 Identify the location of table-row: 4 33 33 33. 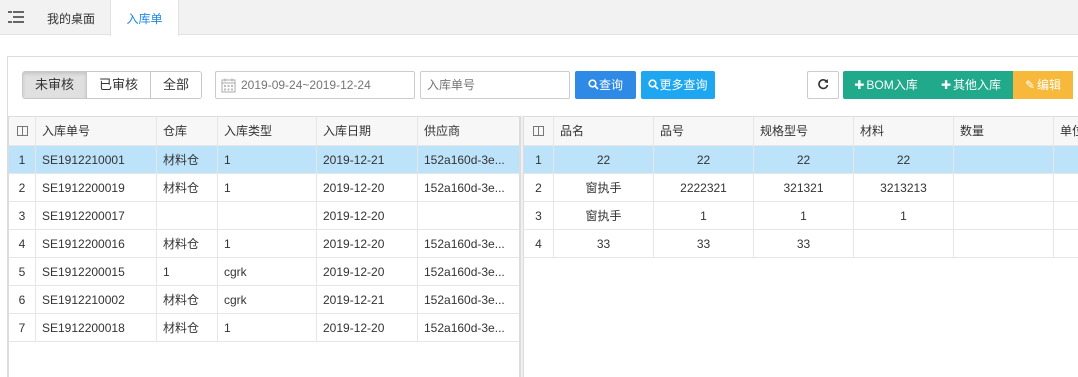
(801, 244).